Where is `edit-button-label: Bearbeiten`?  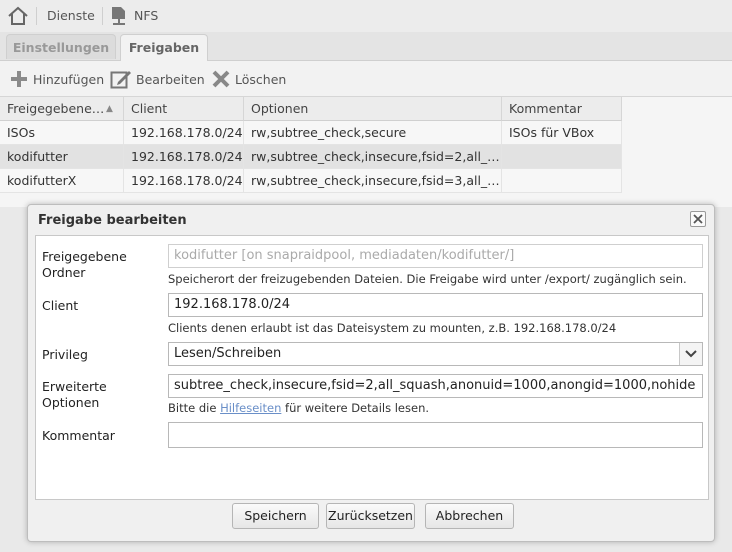 edit-button-label: Bearbeiten is located at coordinates (170, 79).